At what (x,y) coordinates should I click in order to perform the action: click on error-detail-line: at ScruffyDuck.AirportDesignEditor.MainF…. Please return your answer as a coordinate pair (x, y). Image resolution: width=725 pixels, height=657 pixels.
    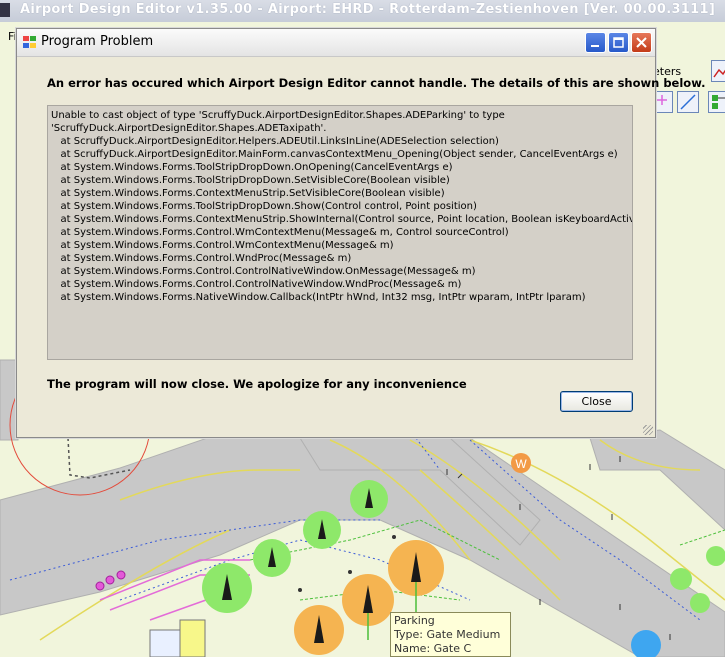
    Looking at the image, I should click on (334, 154).